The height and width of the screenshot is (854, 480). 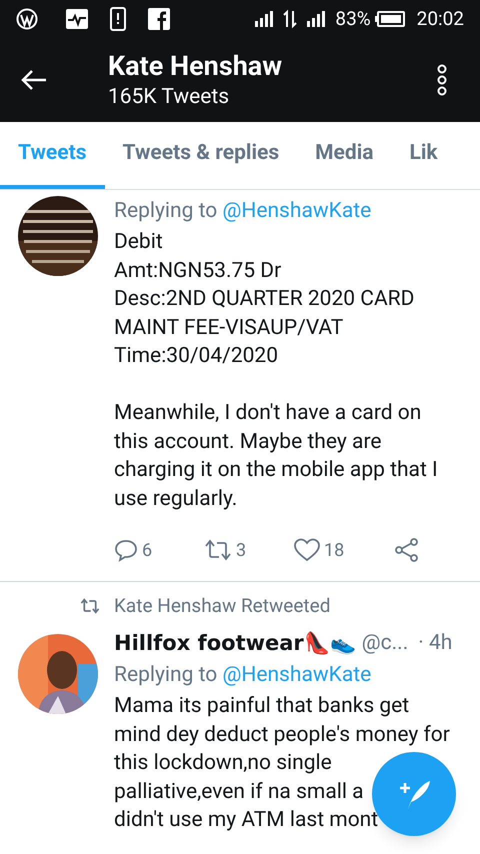 I want to click on battery-percent: 83%, so click(x=353, y=19).